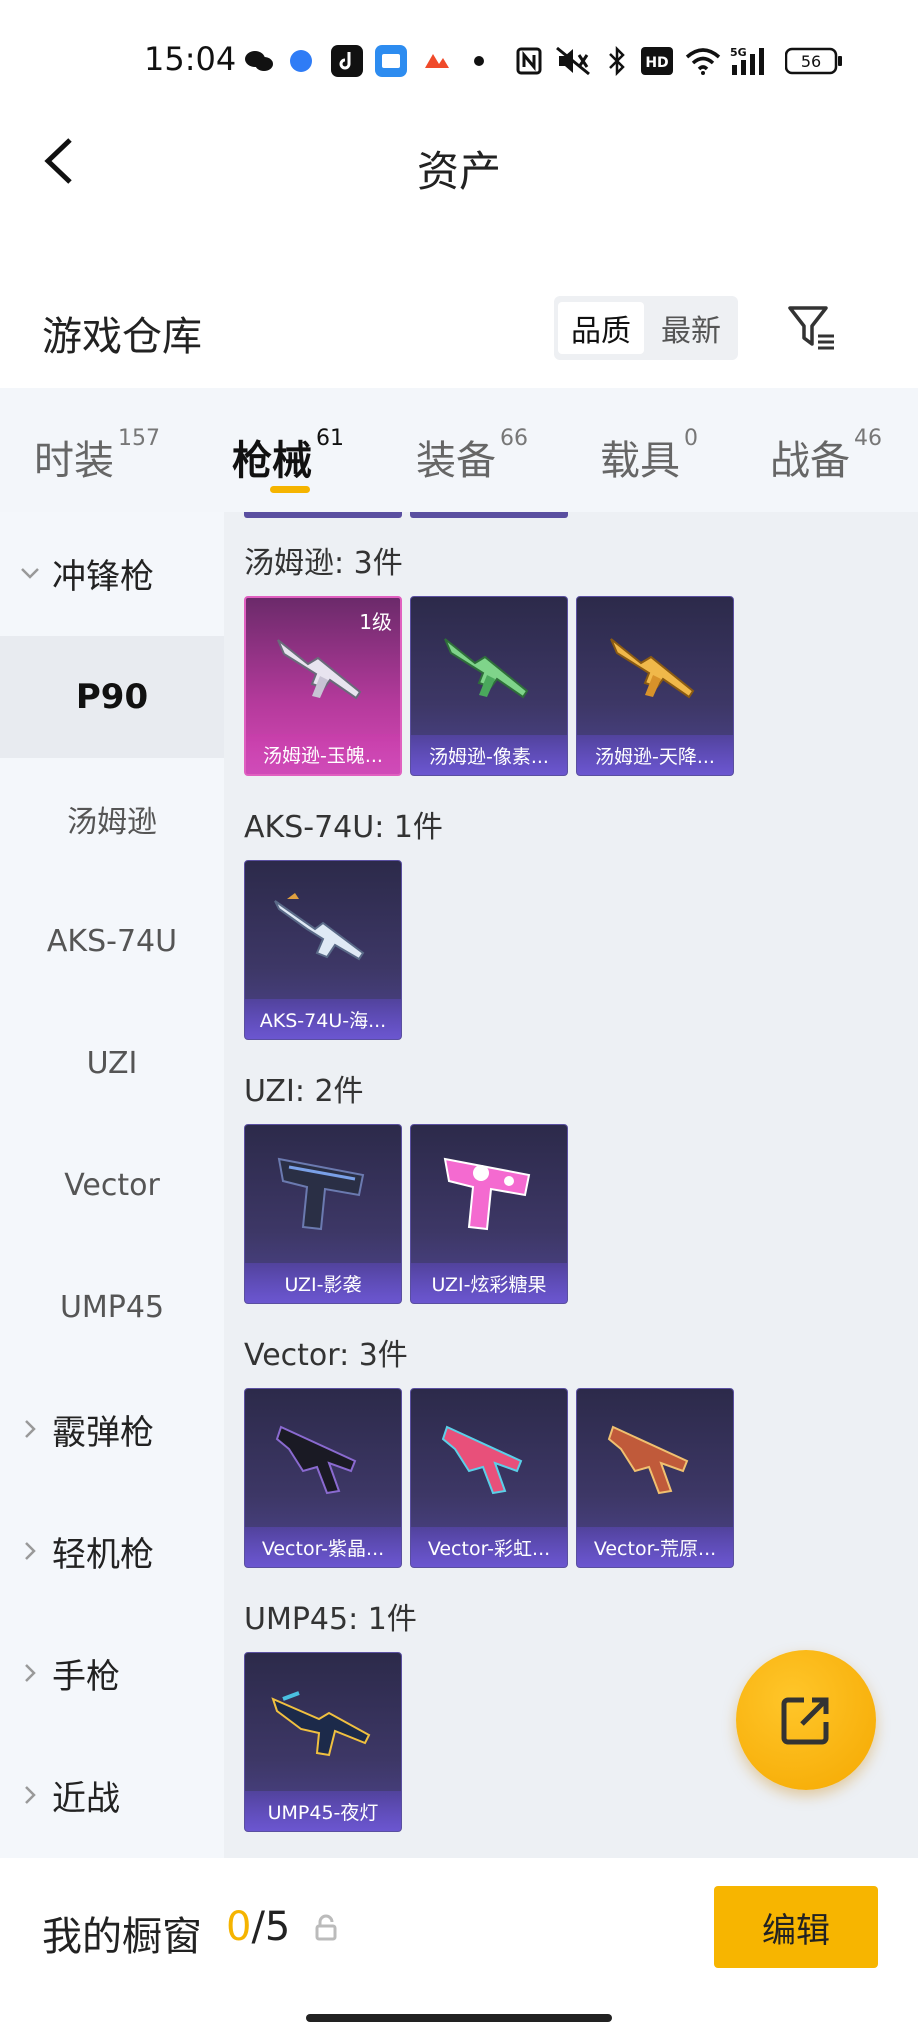  I want to click on mute-icon, so click(573, 61).